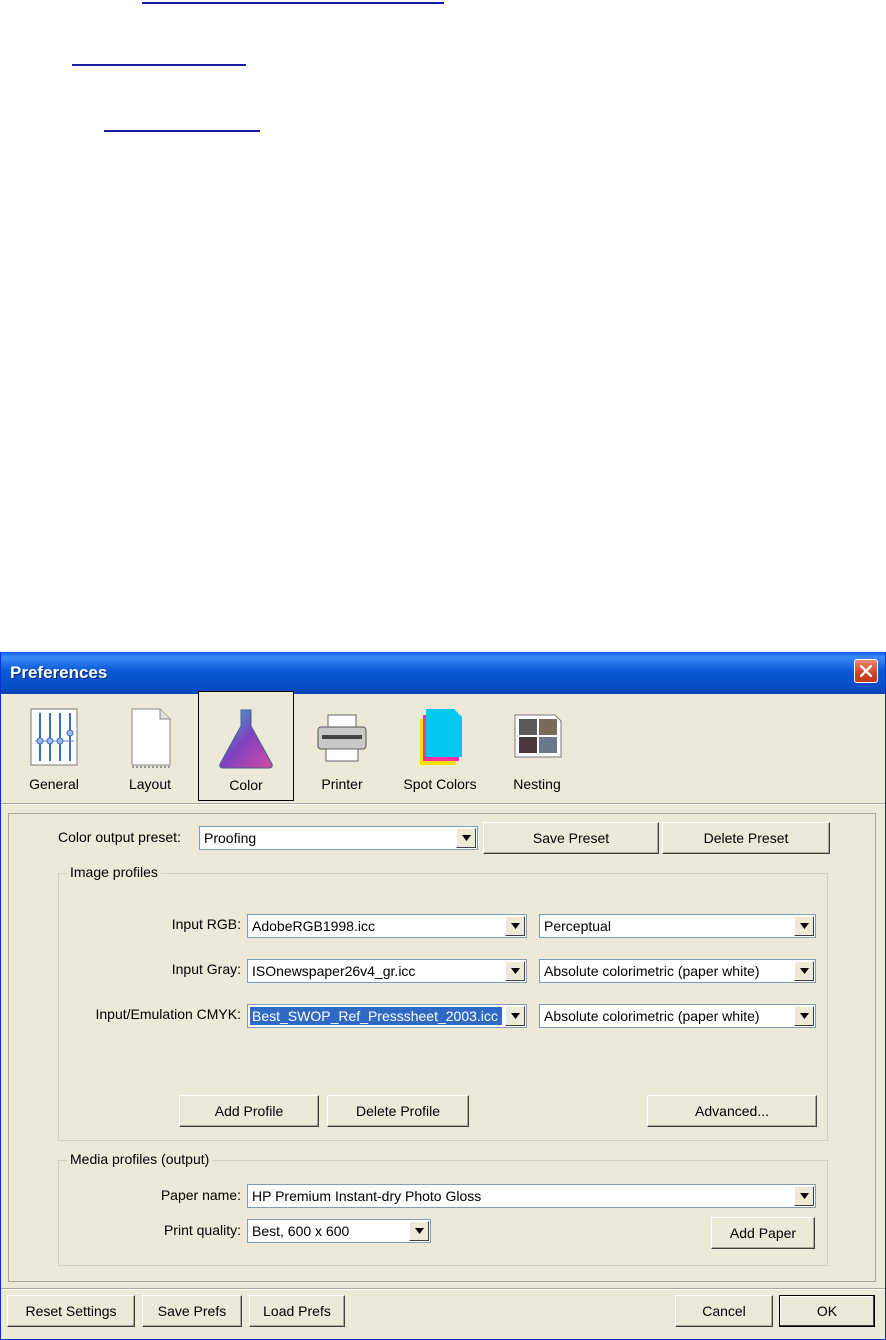  I want to click on tab-nesting: Nesting, so click(537, 746).